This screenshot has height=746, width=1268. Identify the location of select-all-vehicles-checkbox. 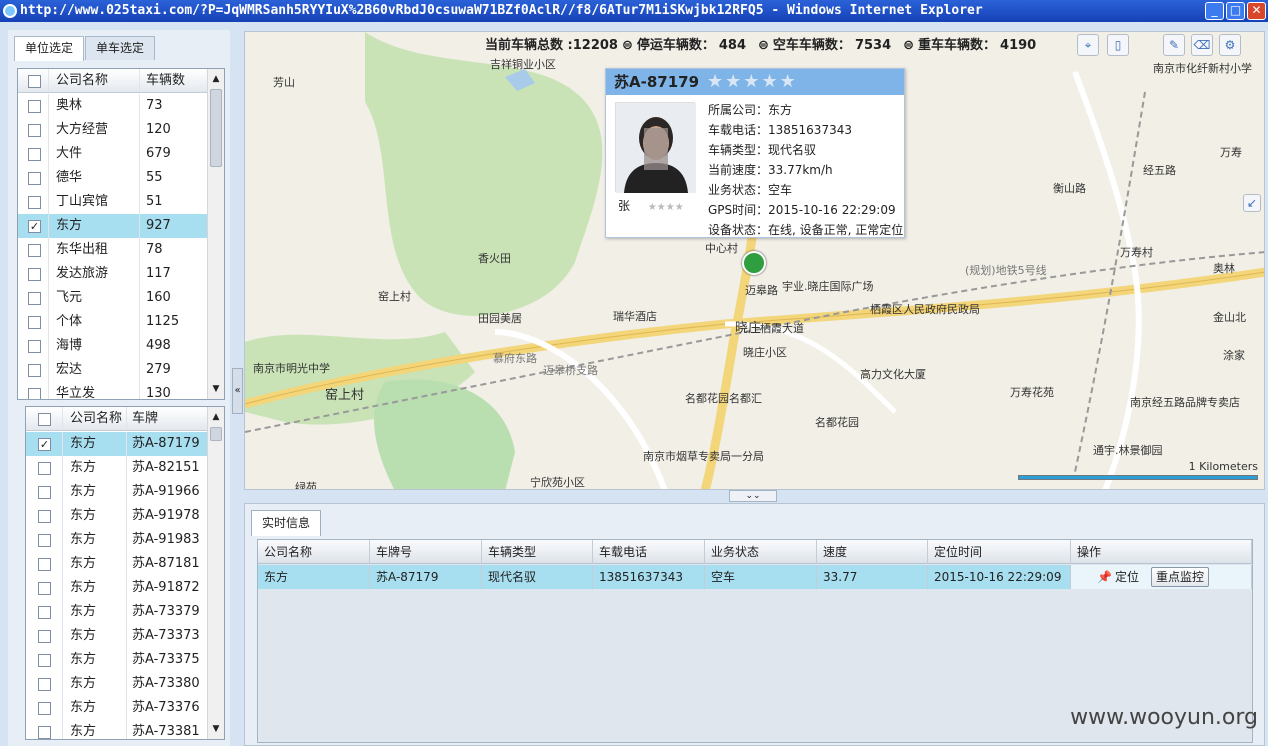
(44, 419).